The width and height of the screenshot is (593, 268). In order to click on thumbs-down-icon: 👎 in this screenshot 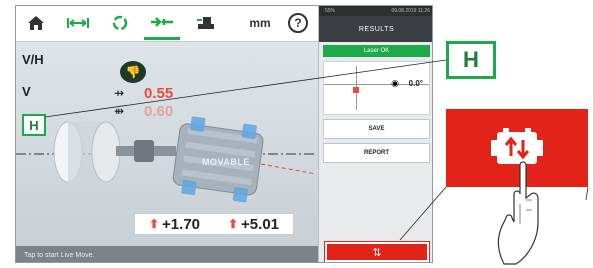, I will do `click(133, 72)`.